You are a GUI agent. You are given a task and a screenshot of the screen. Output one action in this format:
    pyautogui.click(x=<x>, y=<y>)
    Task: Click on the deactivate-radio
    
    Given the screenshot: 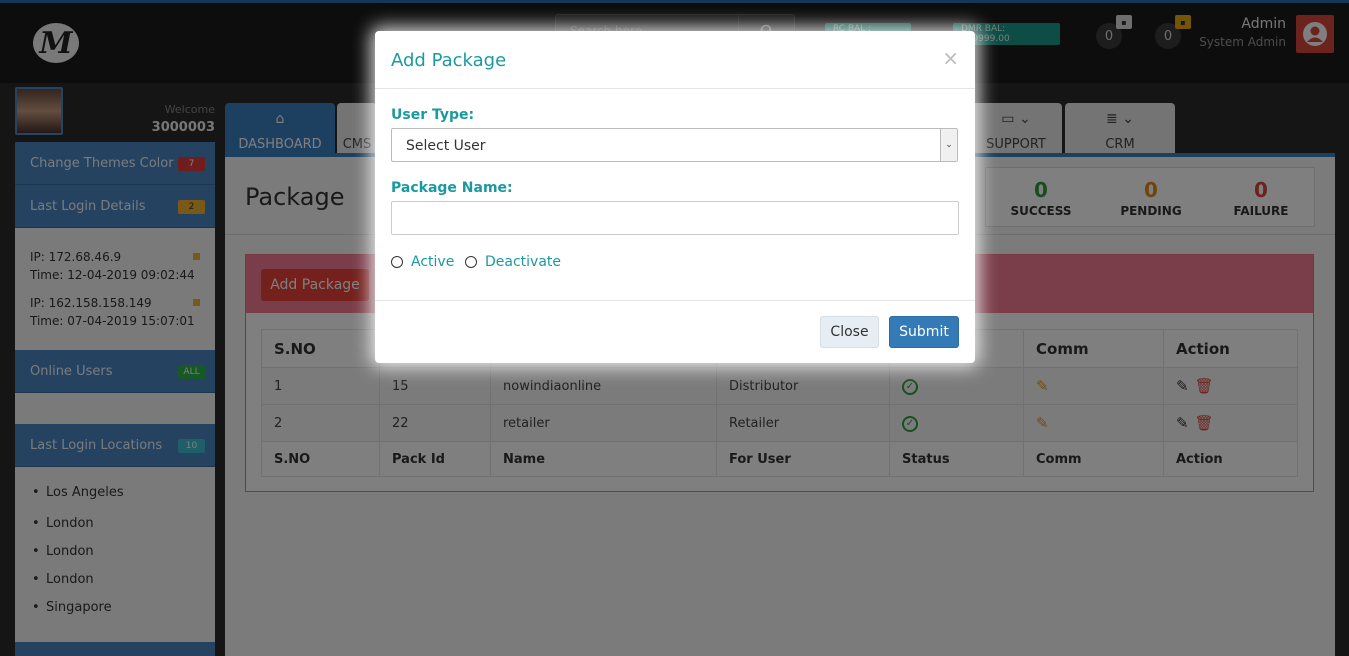 What is the action you would take?
    pyautogui.click(x=471, y=262)
    